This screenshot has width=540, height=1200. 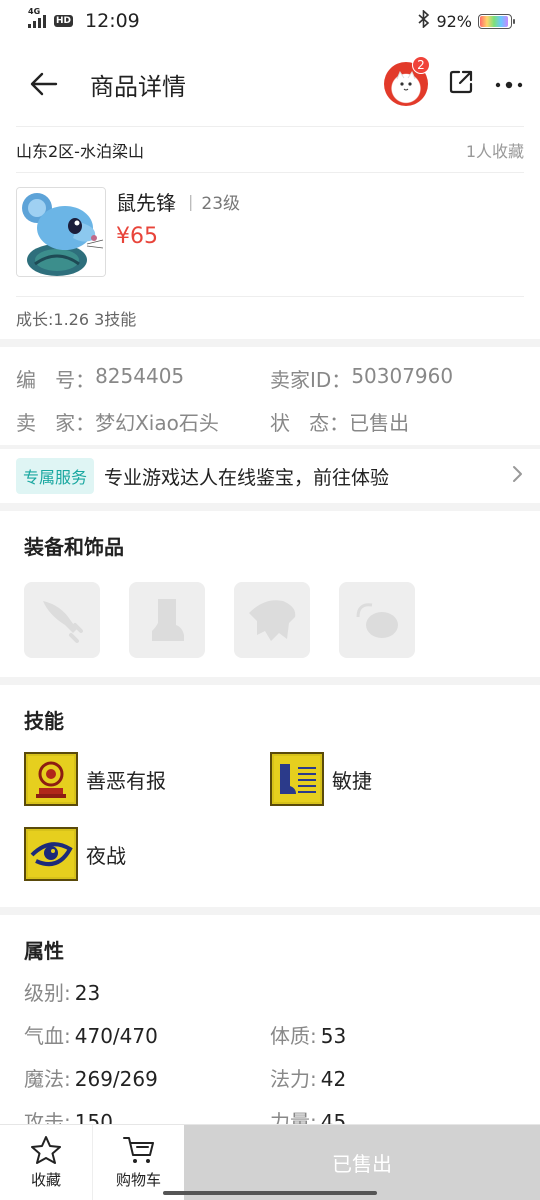 I want to click on item-state: 状 态： 已售出, so click(x=340, y=423).